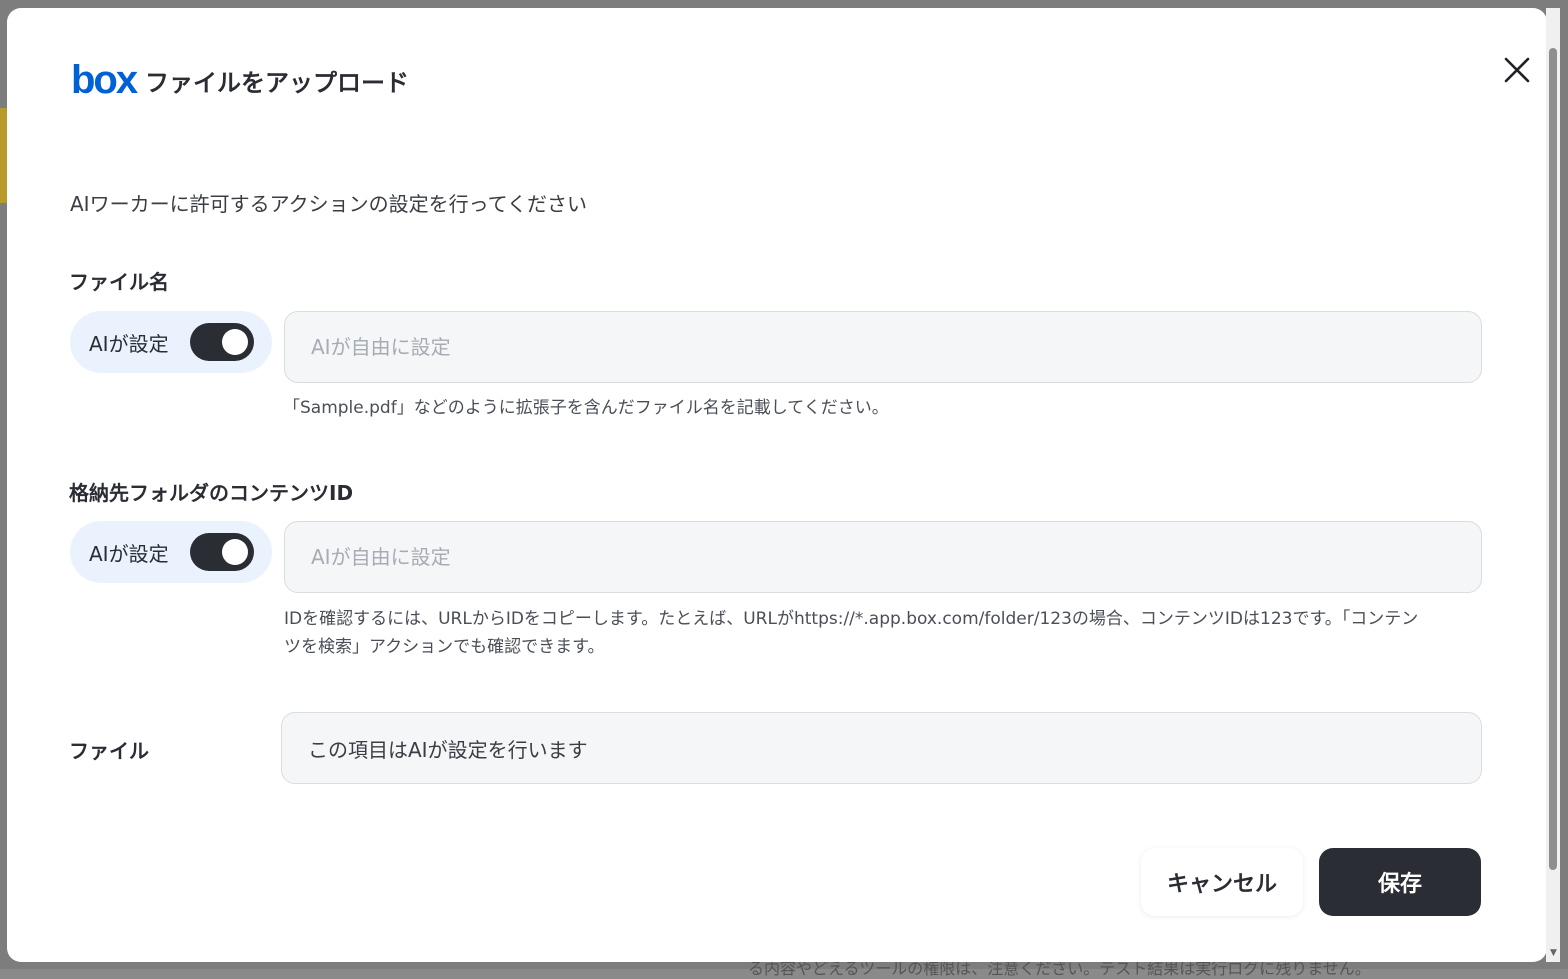 The height and width of the screenshot is (979, 1568). I want to click on scroll-down-arrow-icon: ▼, so click(1553, 953).